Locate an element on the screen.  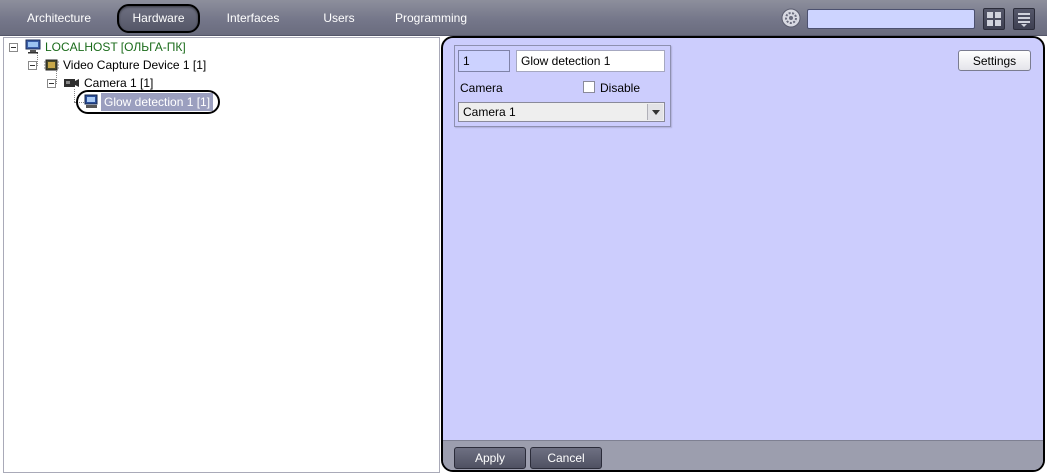
panel-footer: Apply Cancel is located at coordinates (743, 455).